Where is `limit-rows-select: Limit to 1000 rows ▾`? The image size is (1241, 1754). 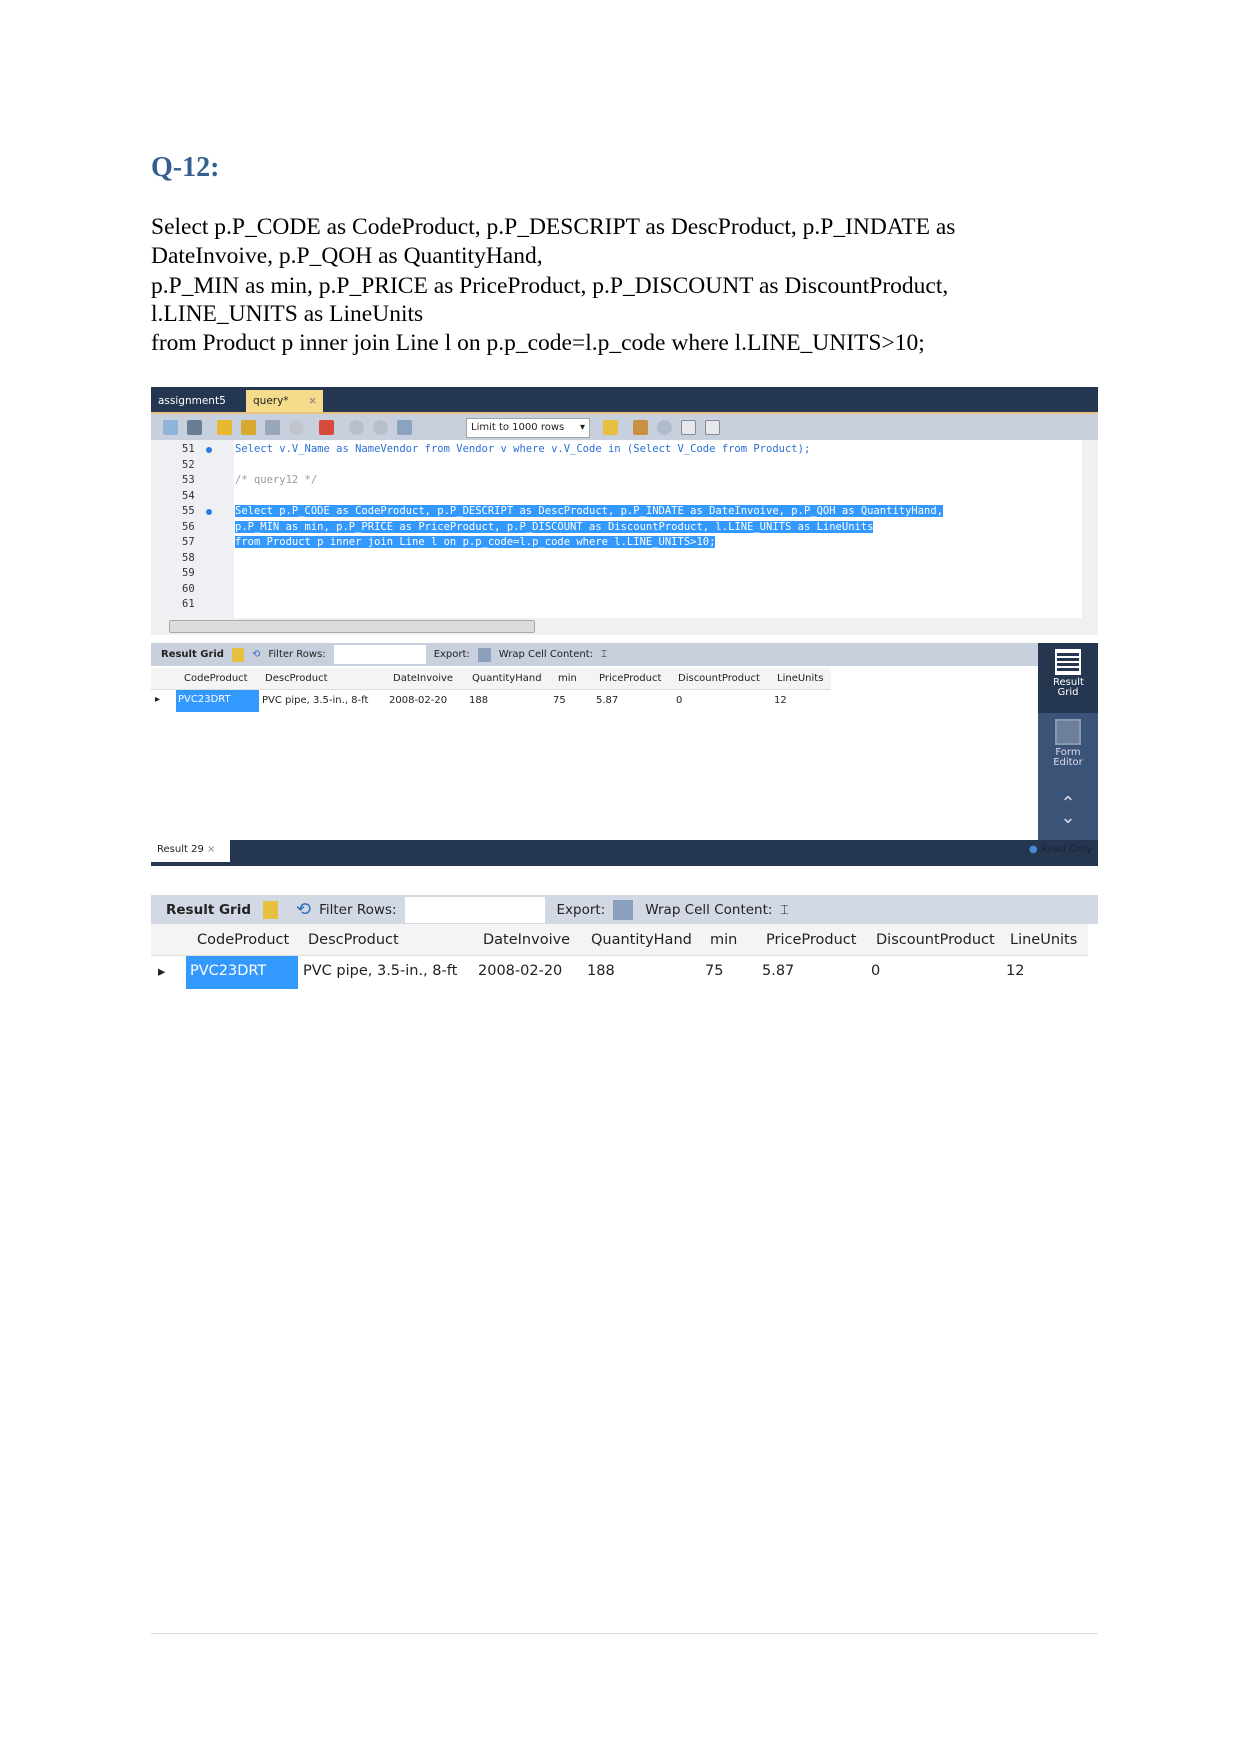 limit-rows-select: Limit to 1000 rows ▾ is located at coordinates (528, 428).